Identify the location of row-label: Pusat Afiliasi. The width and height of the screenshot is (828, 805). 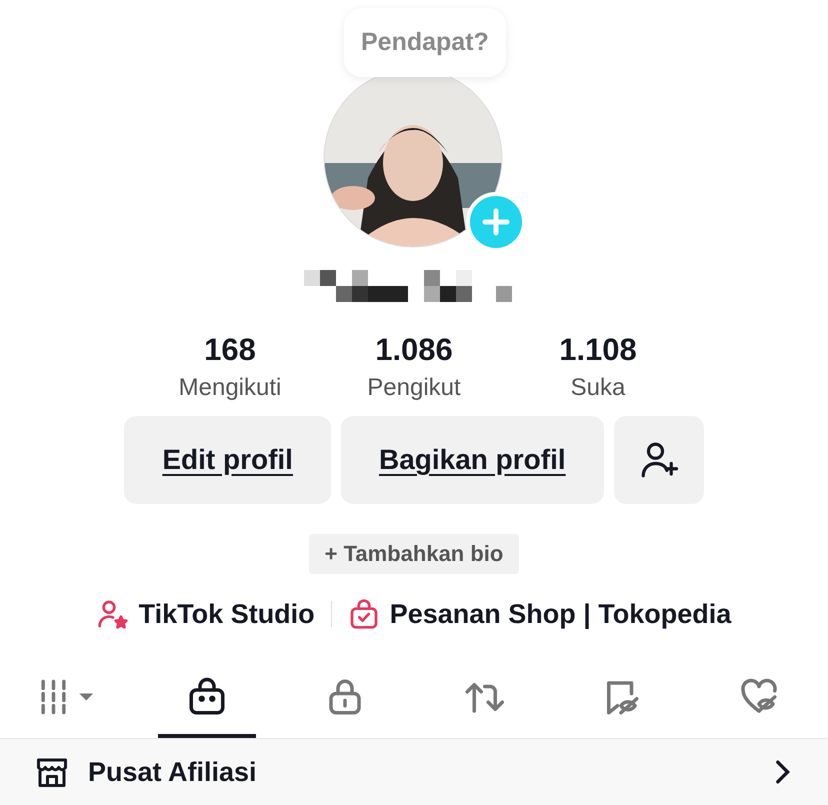
(173, 772).